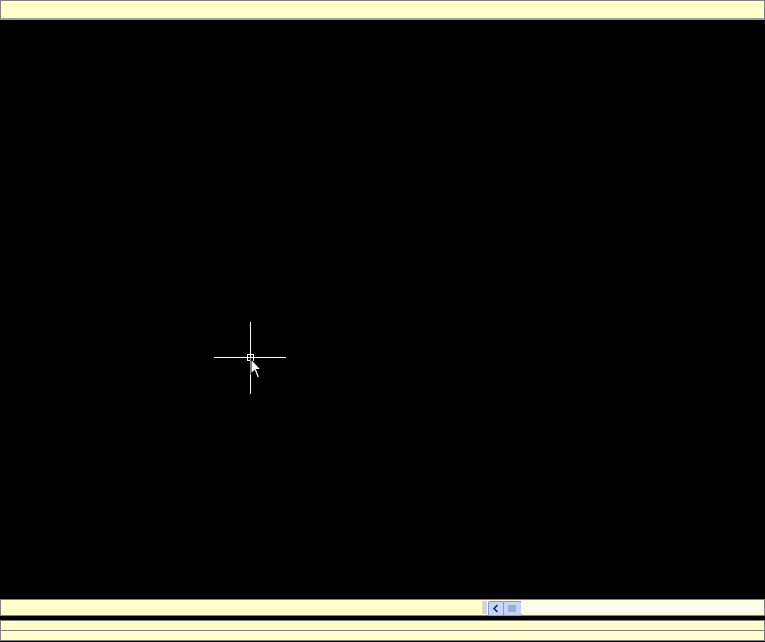  Describe the element at coordinates (382, 10) in the screenshot. I see `top-toolbar` at that location.